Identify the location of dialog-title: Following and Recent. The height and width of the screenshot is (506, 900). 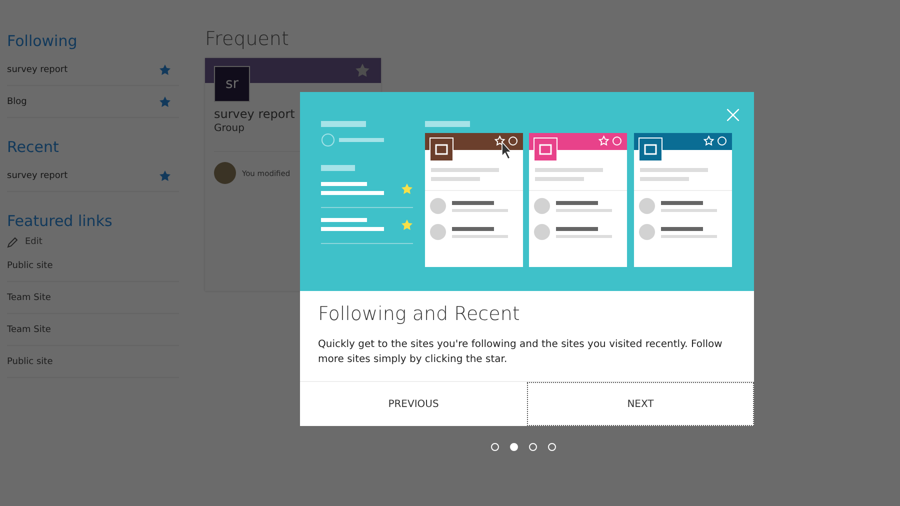
(419, 314).